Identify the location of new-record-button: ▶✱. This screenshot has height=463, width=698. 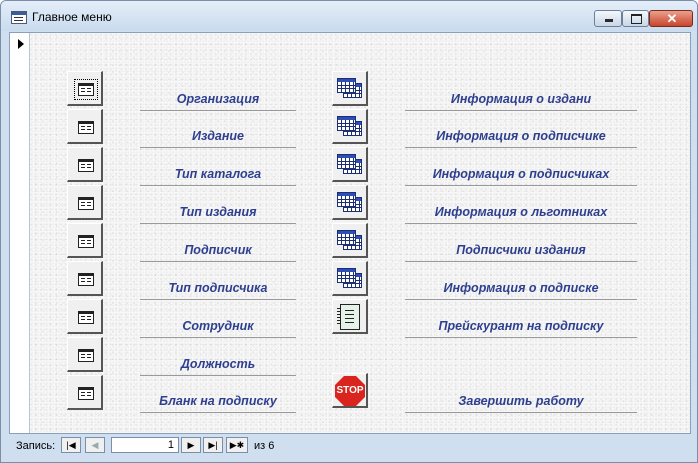
(237, 445).